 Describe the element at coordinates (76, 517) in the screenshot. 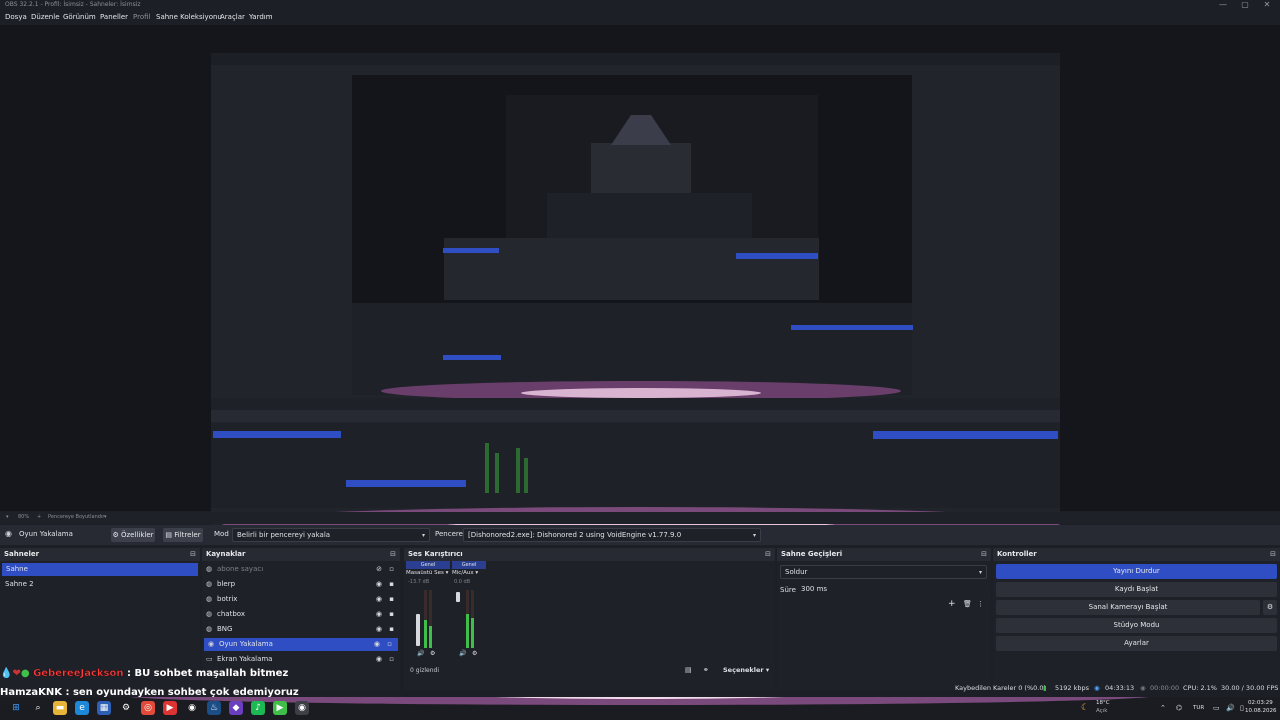

I see `zoom-mode: Pencereye Boyutlandır` at that location.